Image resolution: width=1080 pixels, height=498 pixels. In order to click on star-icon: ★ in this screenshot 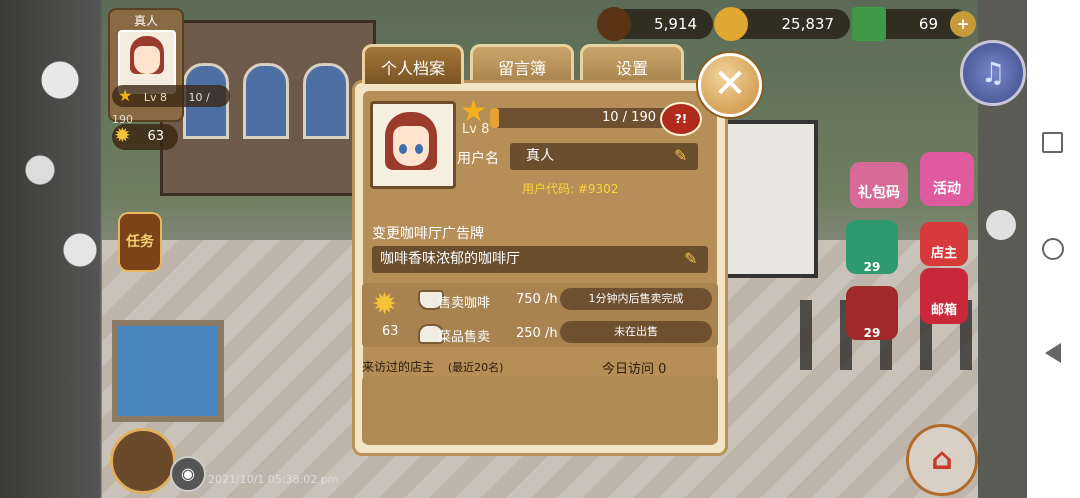, I will do `click(125, 95)`.